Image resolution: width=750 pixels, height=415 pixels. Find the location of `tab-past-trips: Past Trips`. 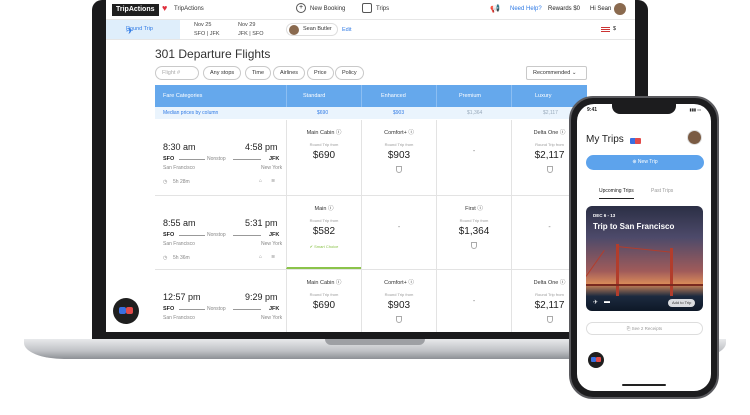

tab-past-trips: Past Trips is located at coordinates (662, 191).